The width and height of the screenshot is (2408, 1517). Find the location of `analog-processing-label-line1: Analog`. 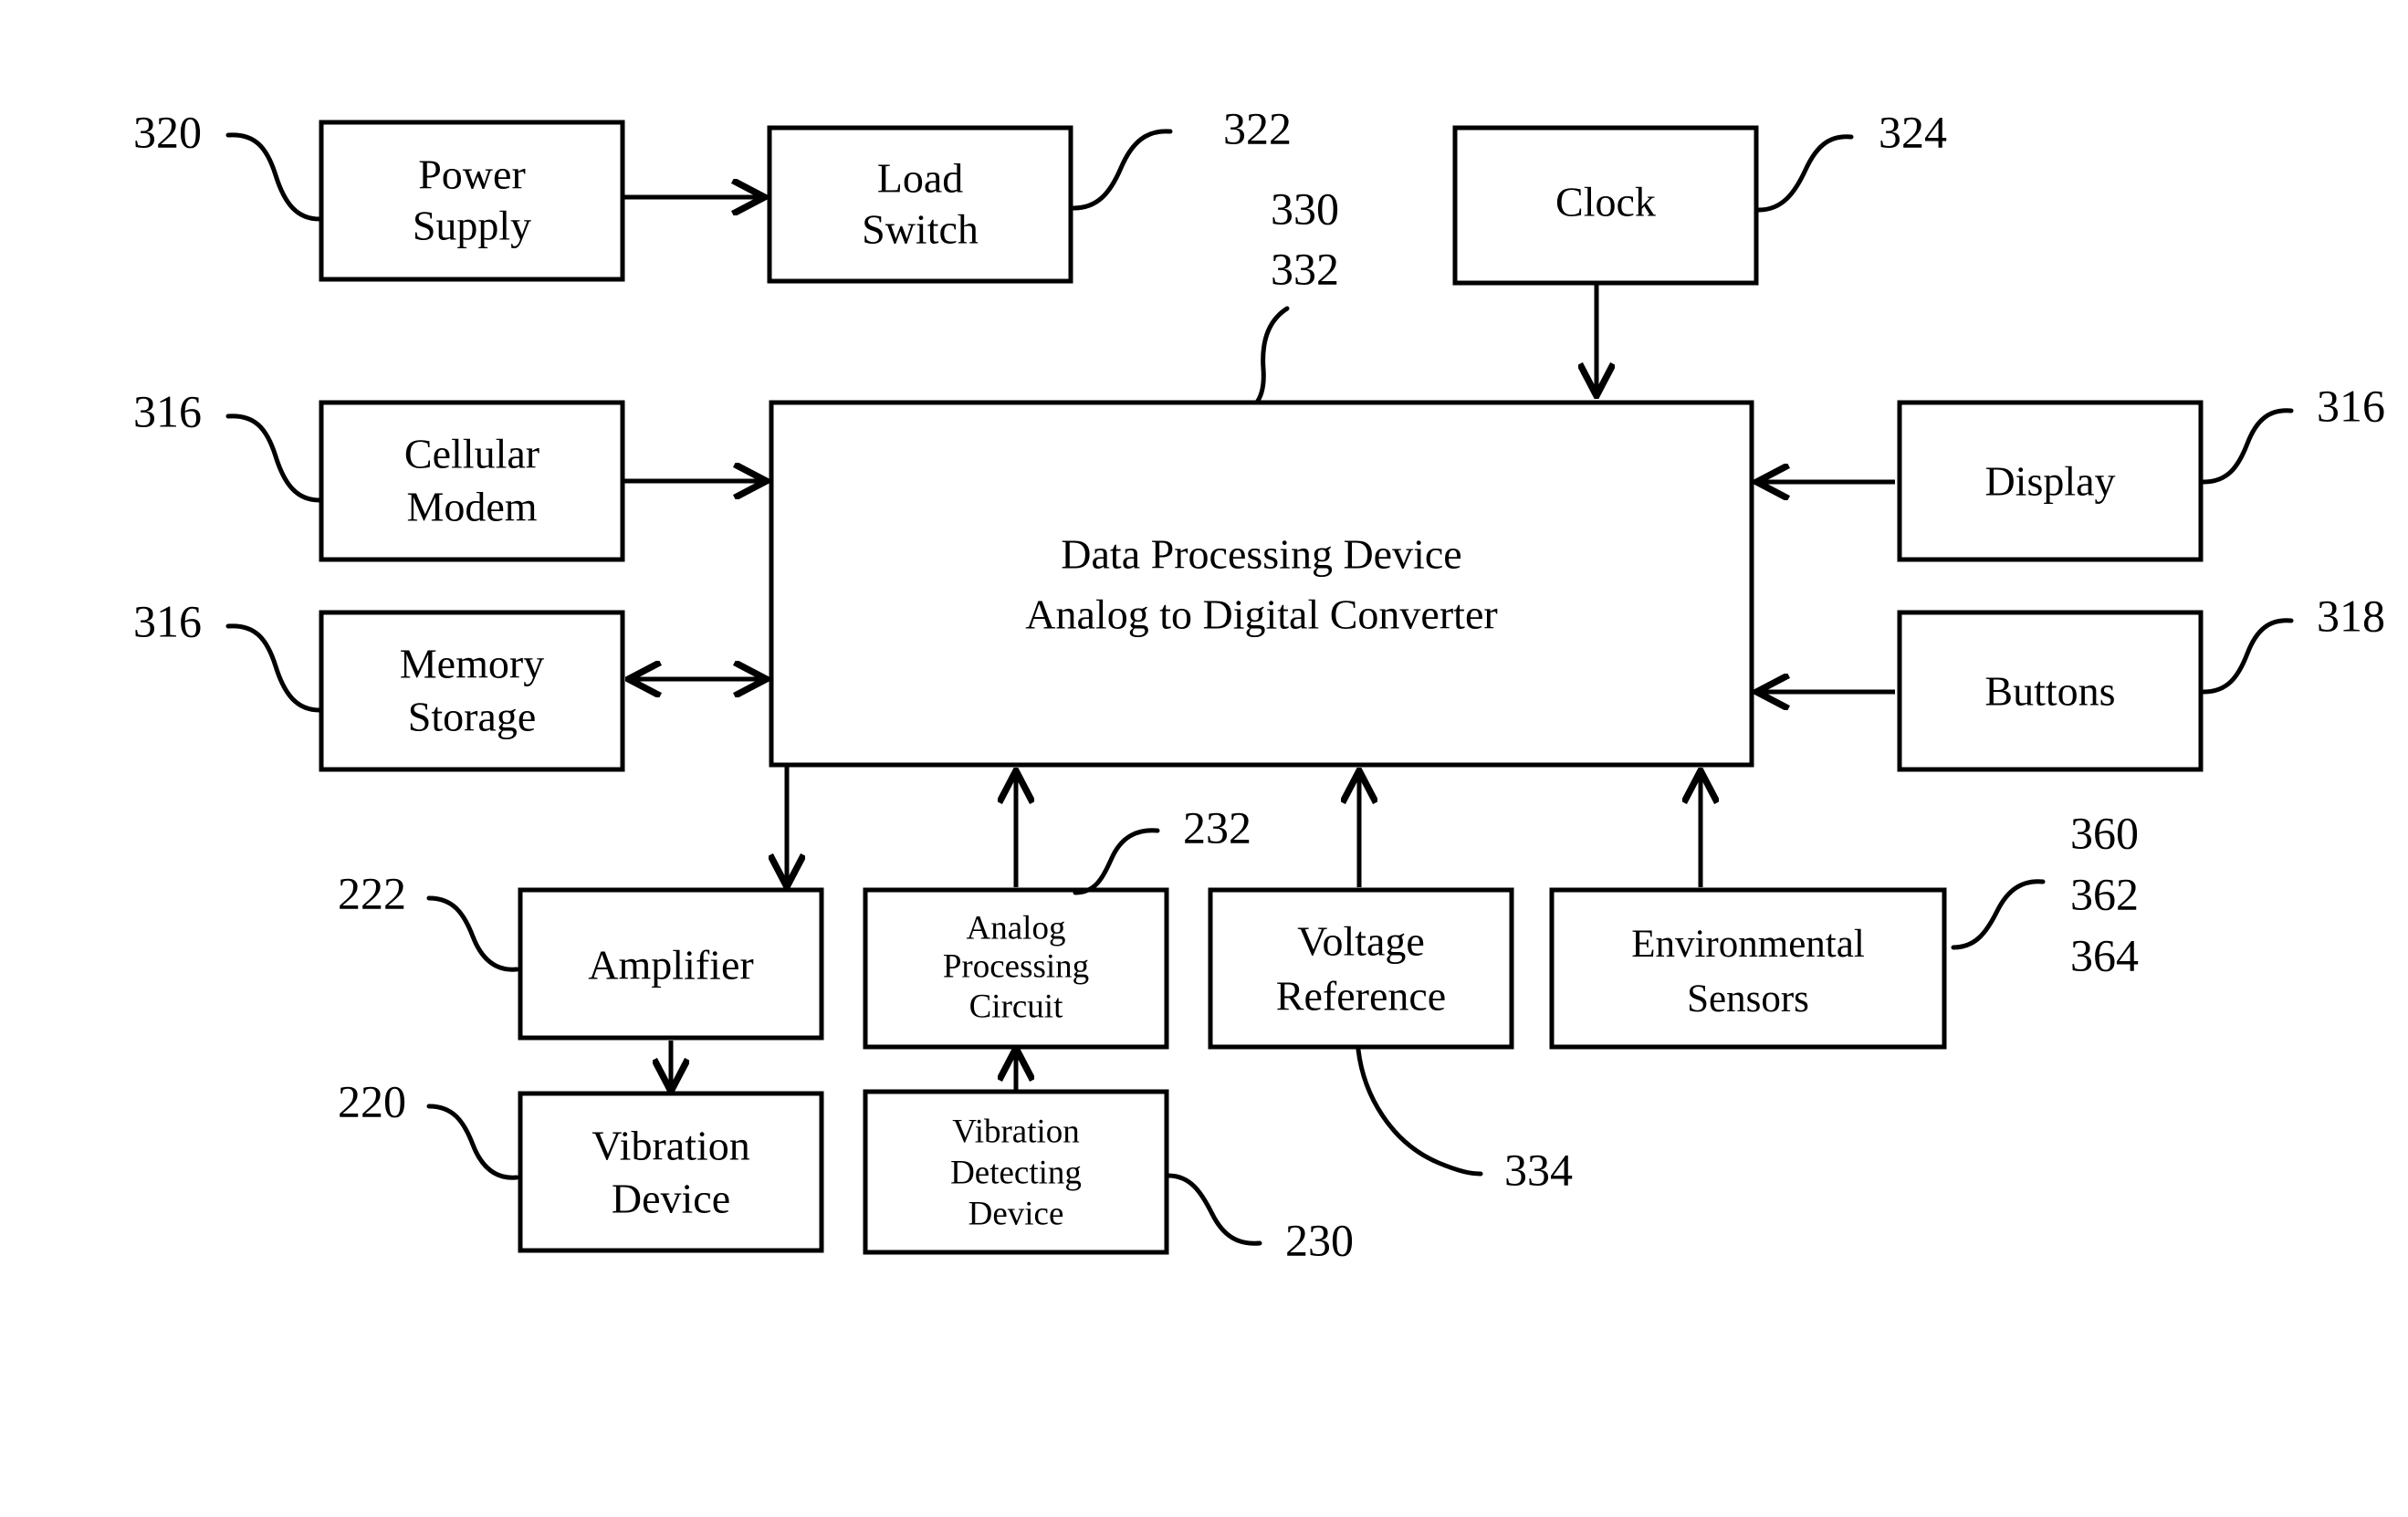

analog-processing-label-line1: Analog is located at coordinates (1016, 928).